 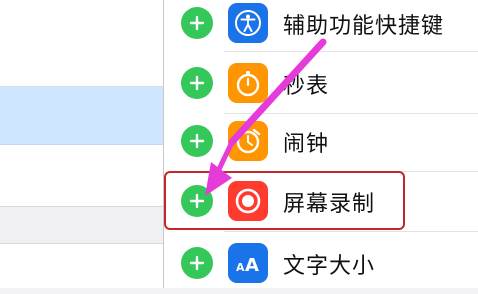 I want to click on item-label: 辅助功能快捷键, so click(x=364, y=26).